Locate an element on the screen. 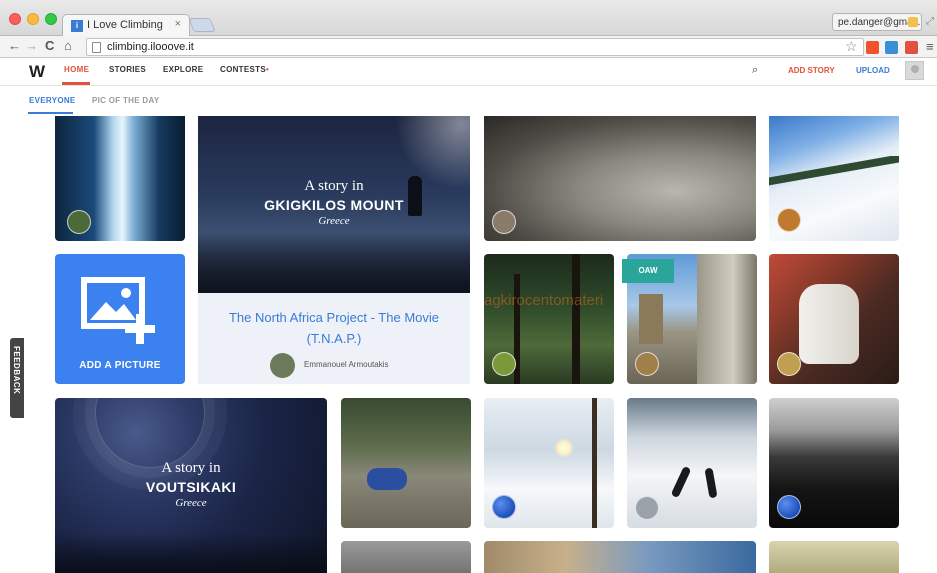 This screenshot has width=937, height=573. nav-home: HOME is located at coordinates (76, 69).